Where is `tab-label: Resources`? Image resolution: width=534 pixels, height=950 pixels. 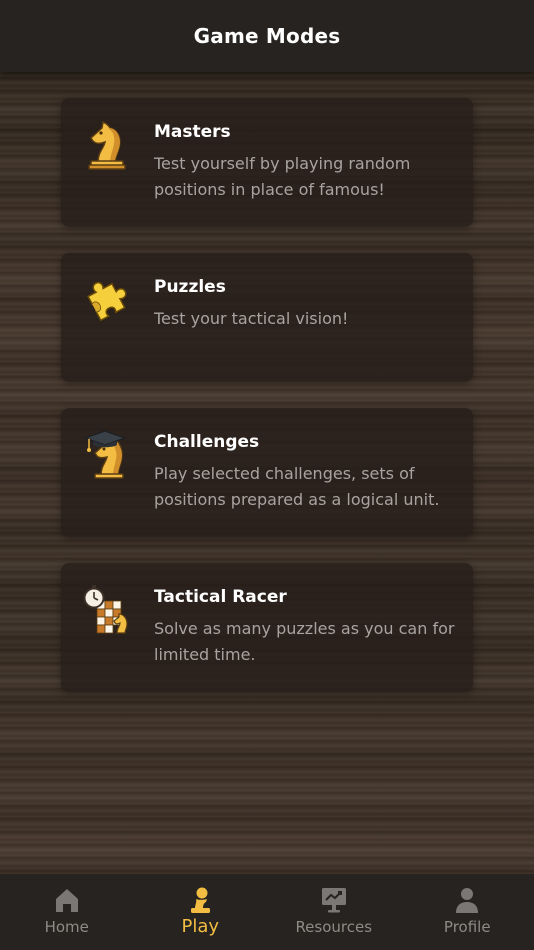 tab-label: Resources is located at coordinates (334, 927).